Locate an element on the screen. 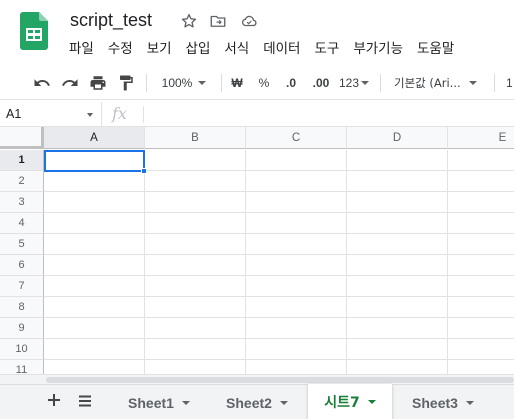  percent-format-button: % is located at coordinates (264, 83).